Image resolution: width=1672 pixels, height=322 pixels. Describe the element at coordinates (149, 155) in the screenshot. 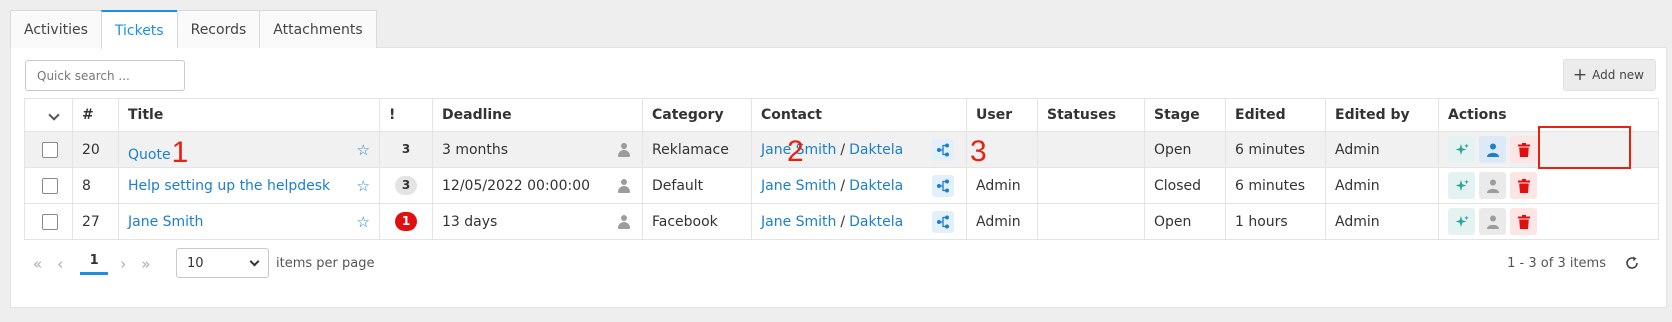

I see `ticket-title-link: Quote` at that location.